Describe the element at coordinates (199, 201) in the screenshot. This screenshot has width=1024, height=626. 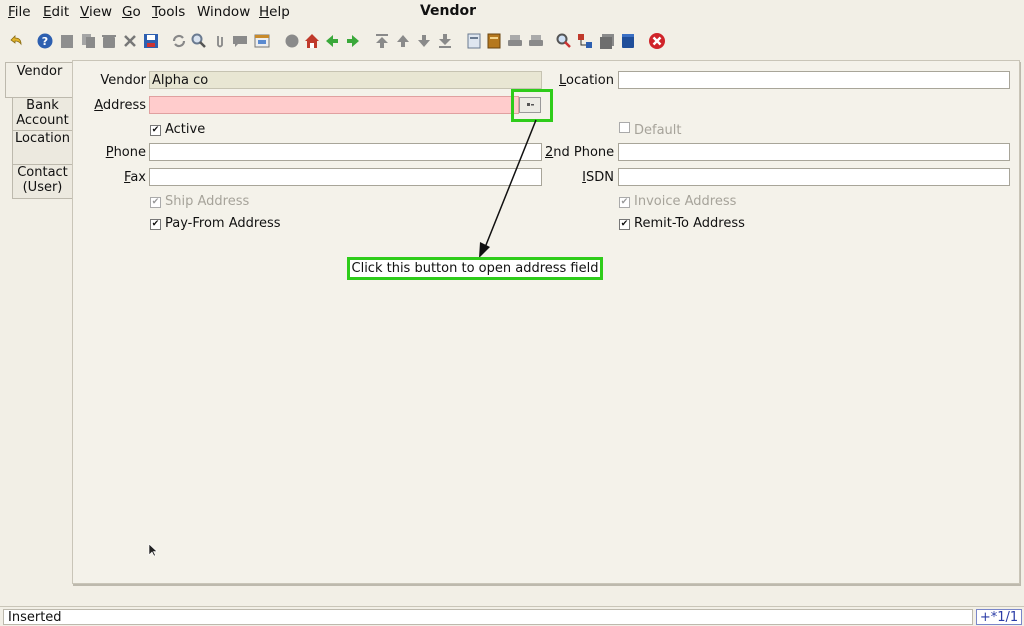
I see `ship-address-checkbox: ✔ Ship Address` at that location.